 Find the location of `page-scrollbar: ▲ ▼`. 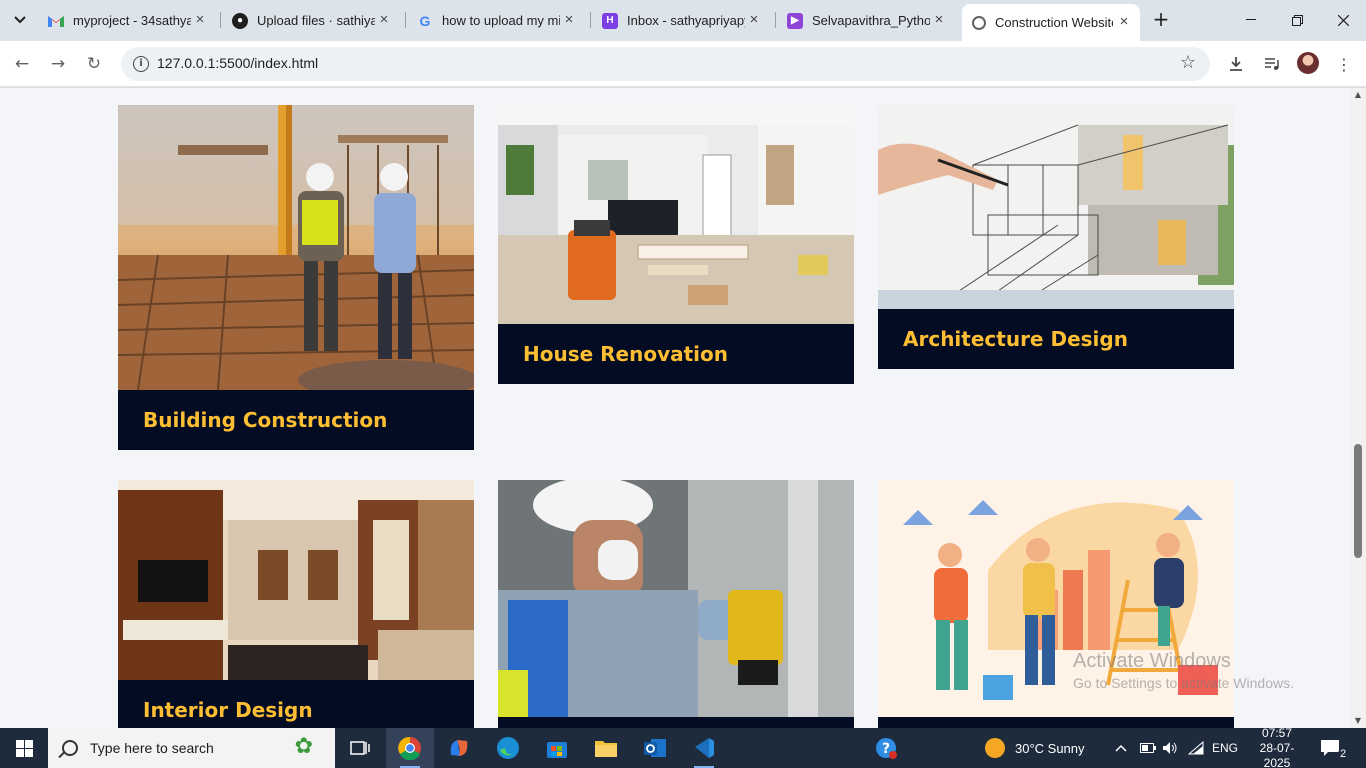

page-scrollbar: ▲ ▼ is located at coordinates (1358, 408).